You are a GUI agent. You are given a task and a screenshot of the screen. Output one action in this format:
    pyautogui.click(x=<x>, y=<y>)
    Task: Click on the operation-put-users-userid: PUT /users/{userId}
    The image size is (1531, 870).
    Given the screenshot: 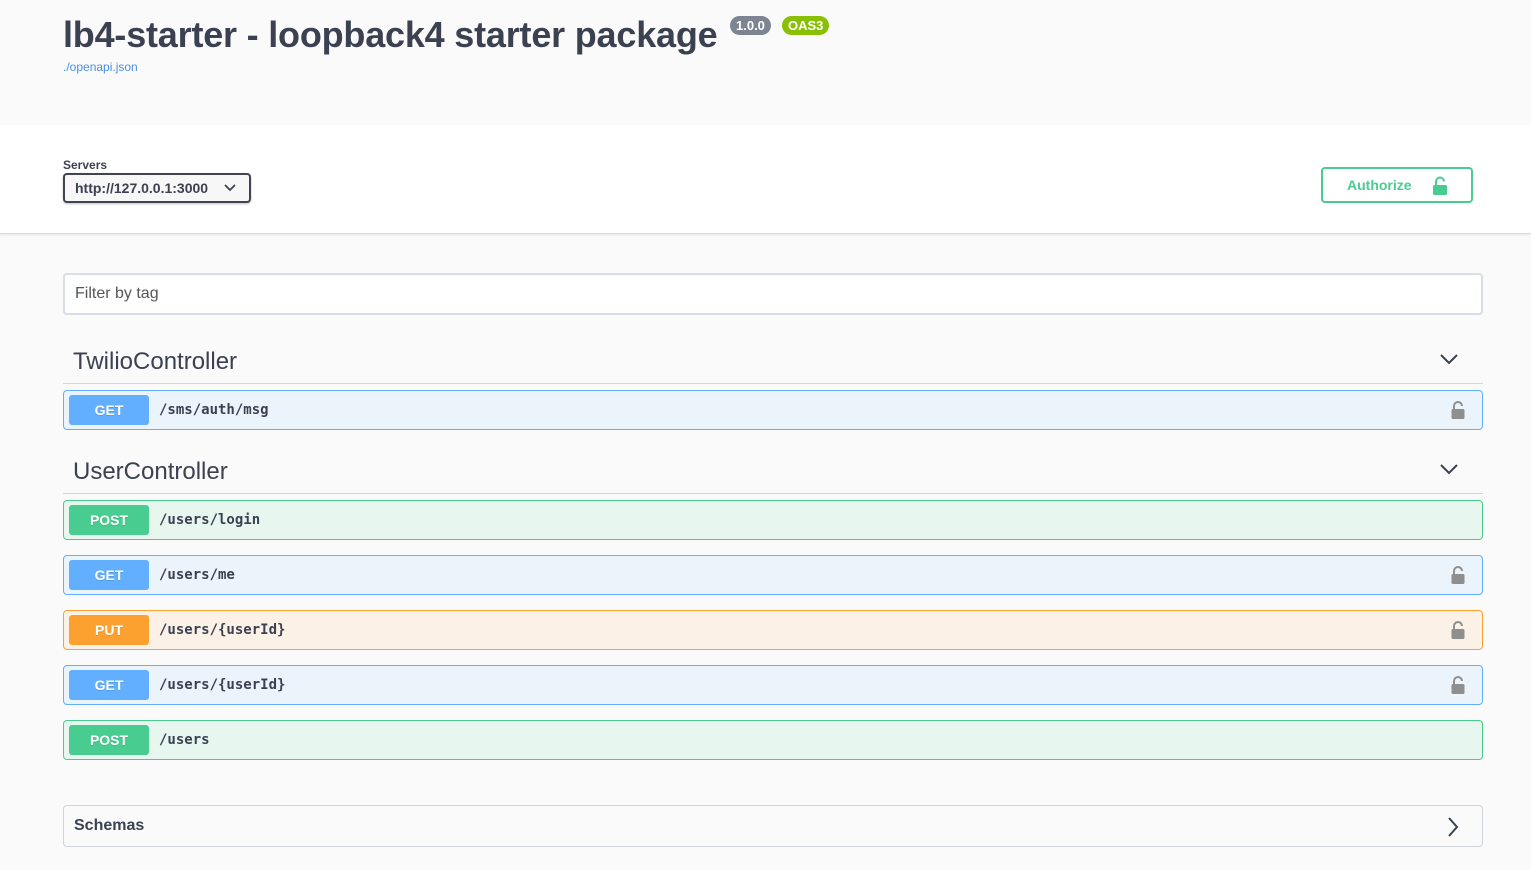 What is the action you would take?
    pyautogui.click(x=773, y=630)
    